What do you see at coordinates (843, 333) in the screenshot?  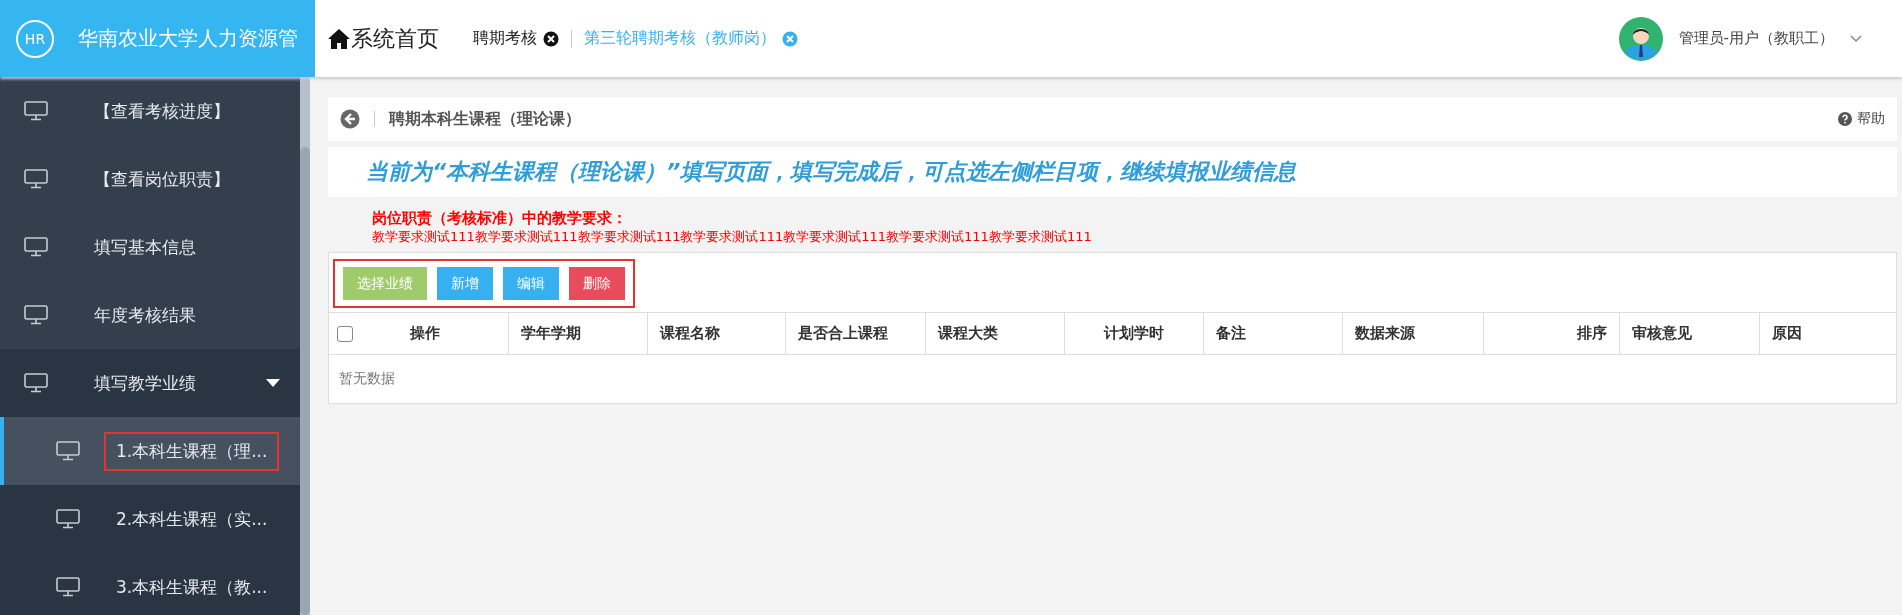 I see `column-header: 是否合上课程` at bounding box center [843, 333].